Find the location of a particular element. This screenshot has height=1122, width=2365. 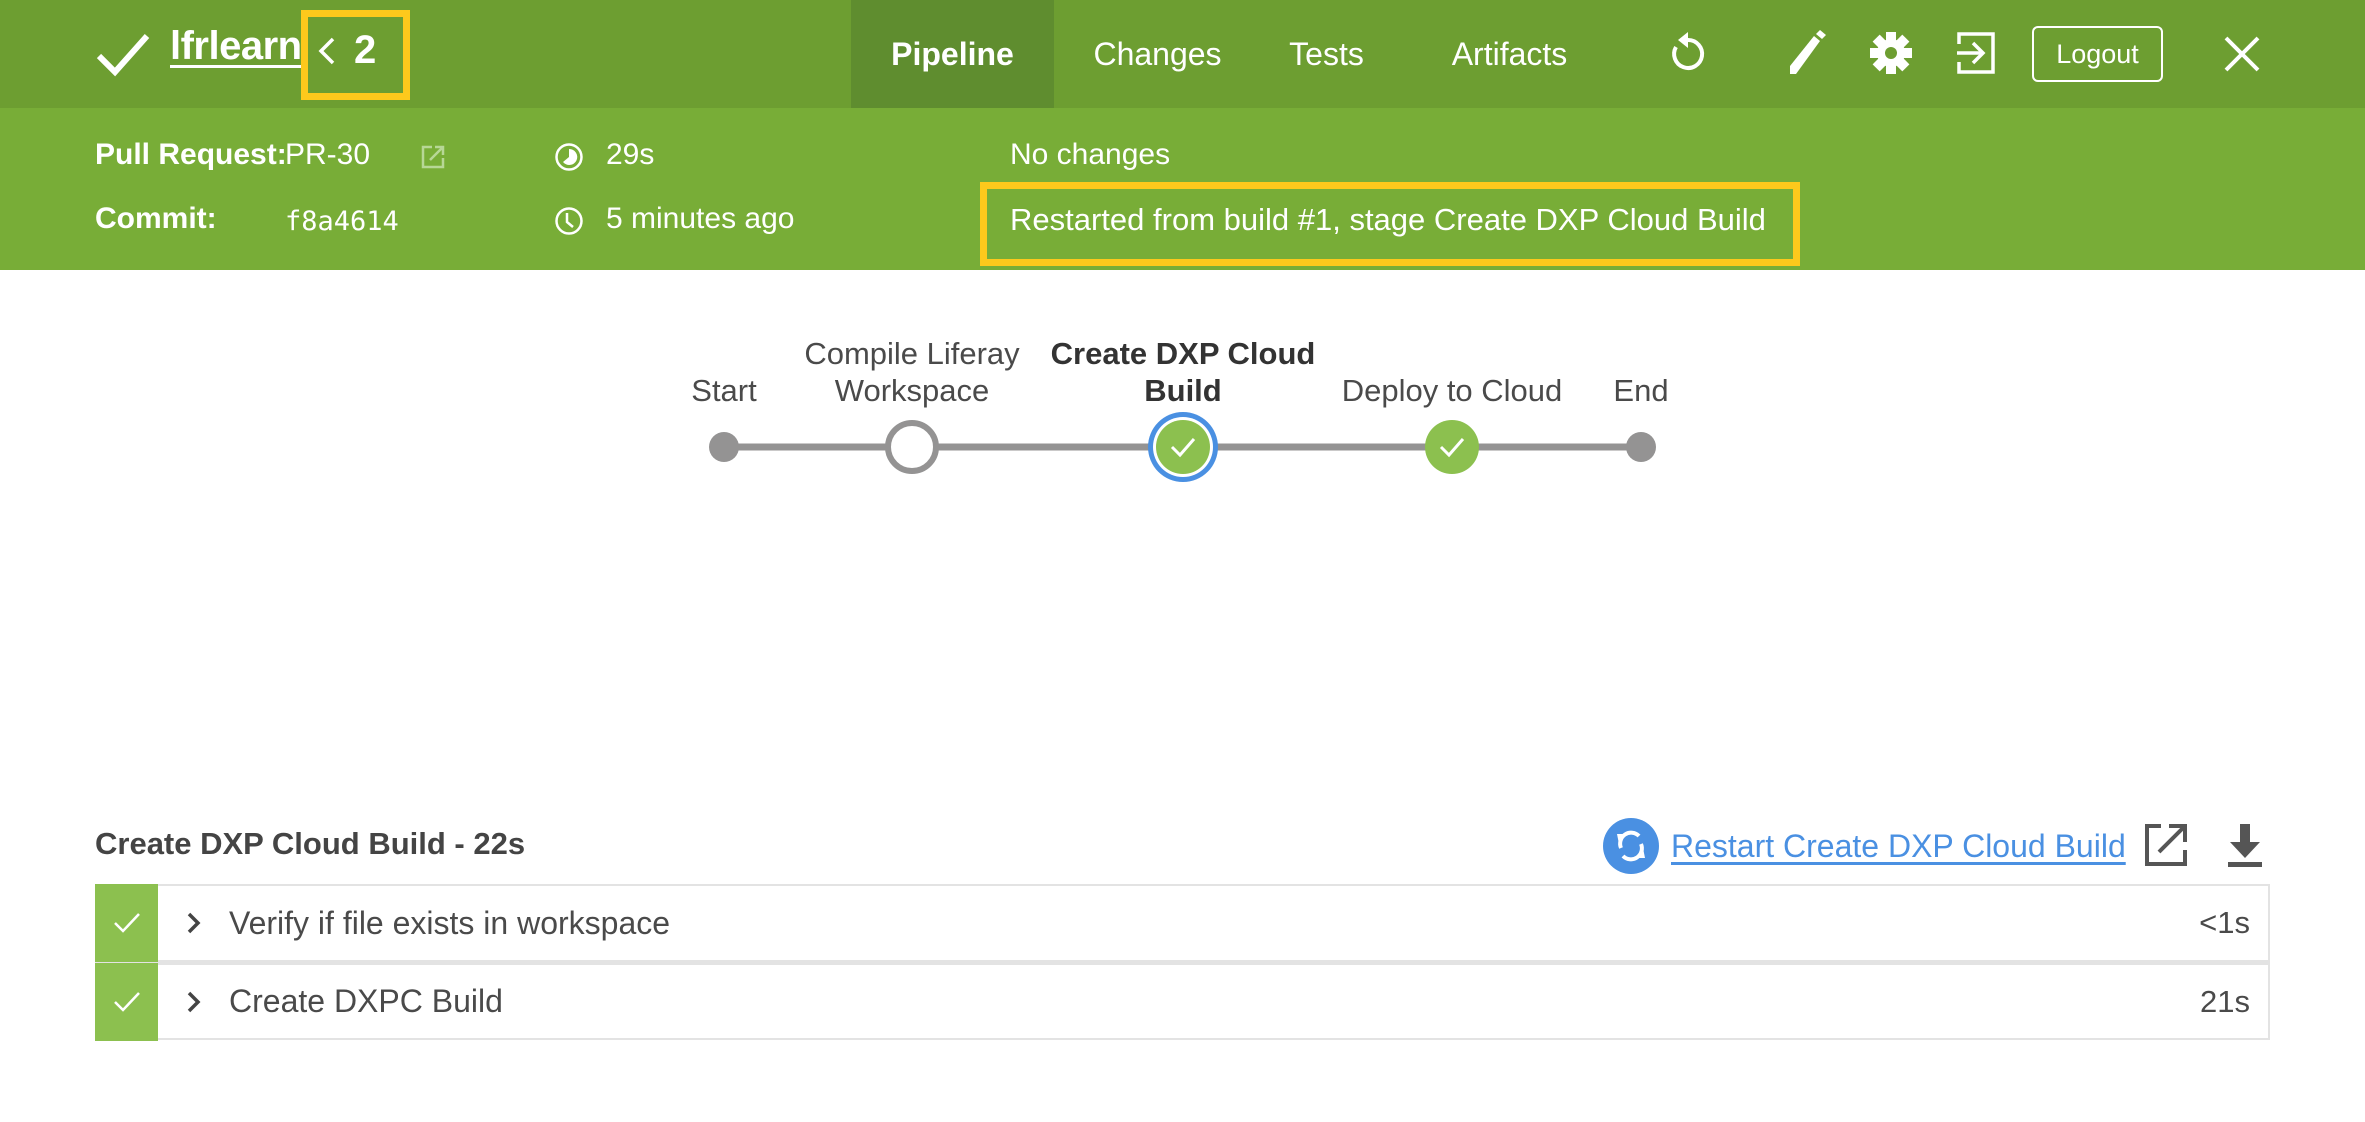

tab-bar: Pipeline Changes Tests Artifacts is located at coordinates (1239, 54).